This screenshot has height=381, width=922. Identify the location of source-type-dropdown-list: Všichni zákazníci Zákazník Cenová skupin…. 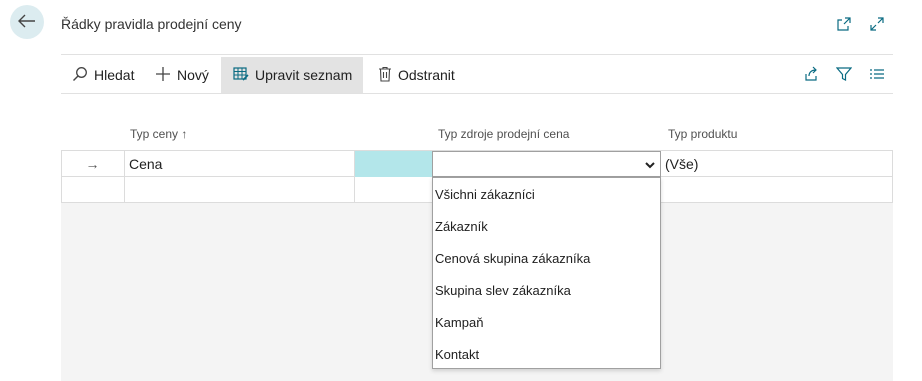
(546, 273).